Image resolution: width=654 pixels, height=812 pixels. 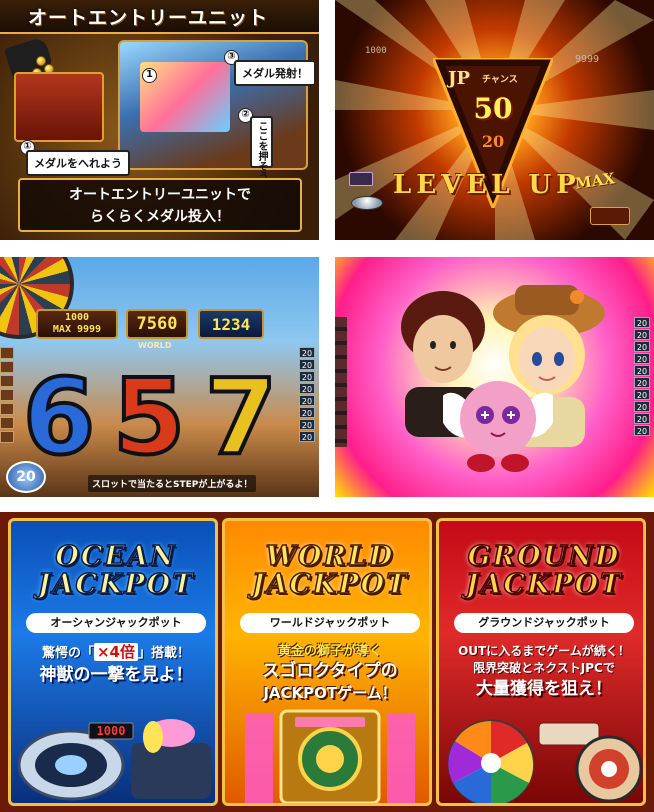 I want to click on counter-left-value: 1000, so click(x=77, y=317).